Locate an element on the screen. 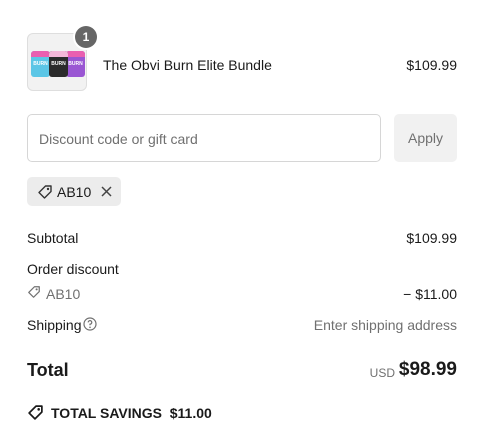  total-savings: TOTAL SAVINGS $11.00 is located at coordinates (131, 413).